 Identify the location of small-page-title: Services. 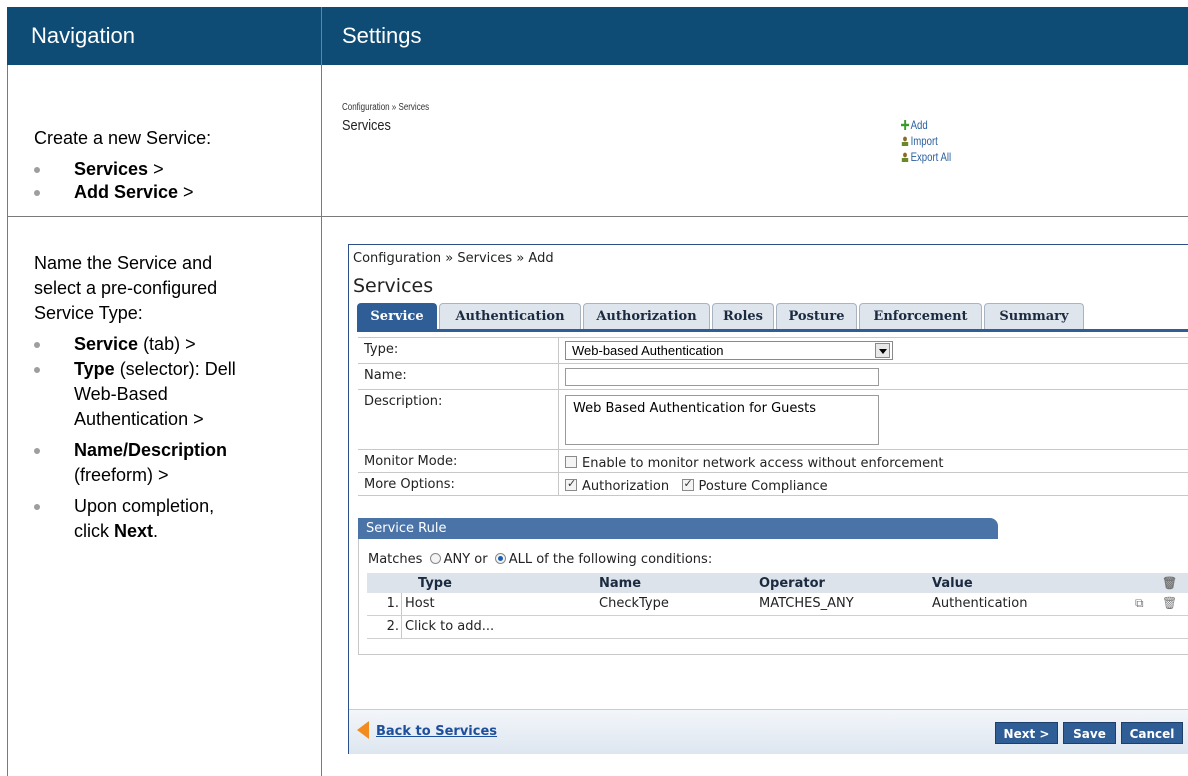
(366, 125).